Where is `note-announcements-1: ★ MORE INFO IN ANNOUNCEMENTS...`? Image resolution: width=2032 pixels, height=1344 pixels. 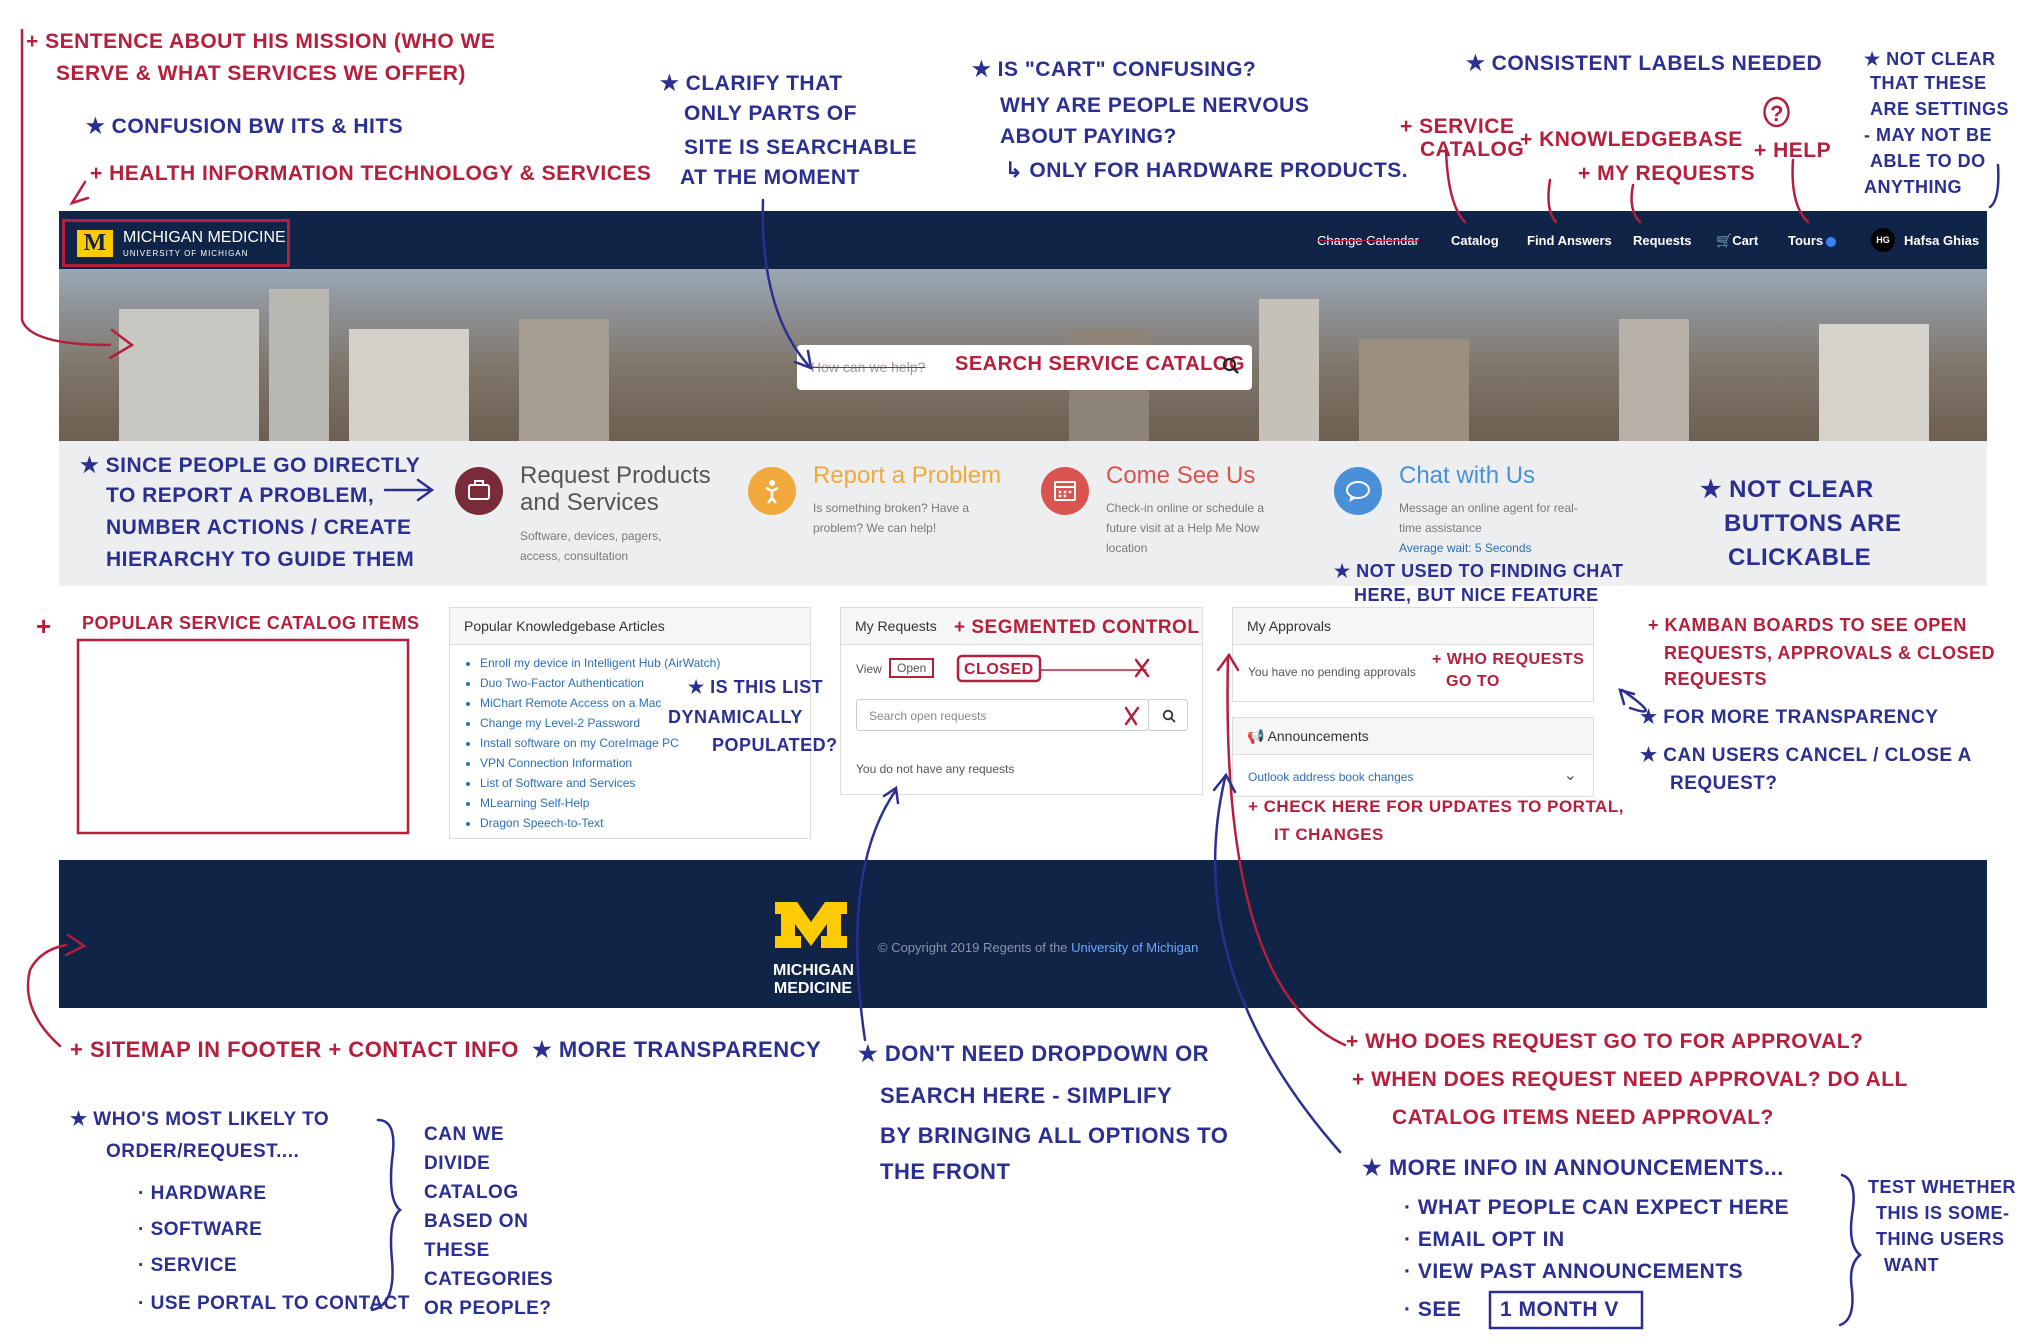 note-announcements-1: ★ MORE INFO IN ANNOUNCEMENTS... is located at coordinates (1573, 1167).